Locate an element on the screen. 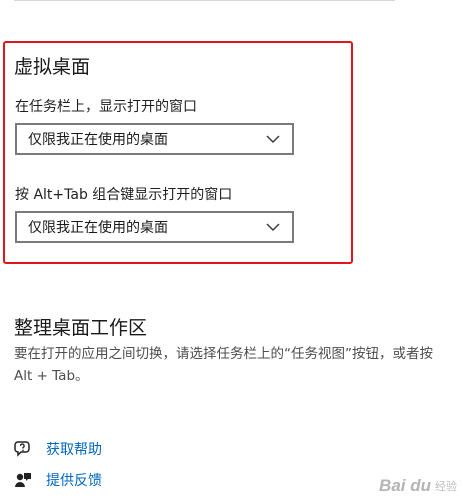 The height and width of the screenshot is (502, 463). feedback-person-icon is located at coordinates (23, 480).